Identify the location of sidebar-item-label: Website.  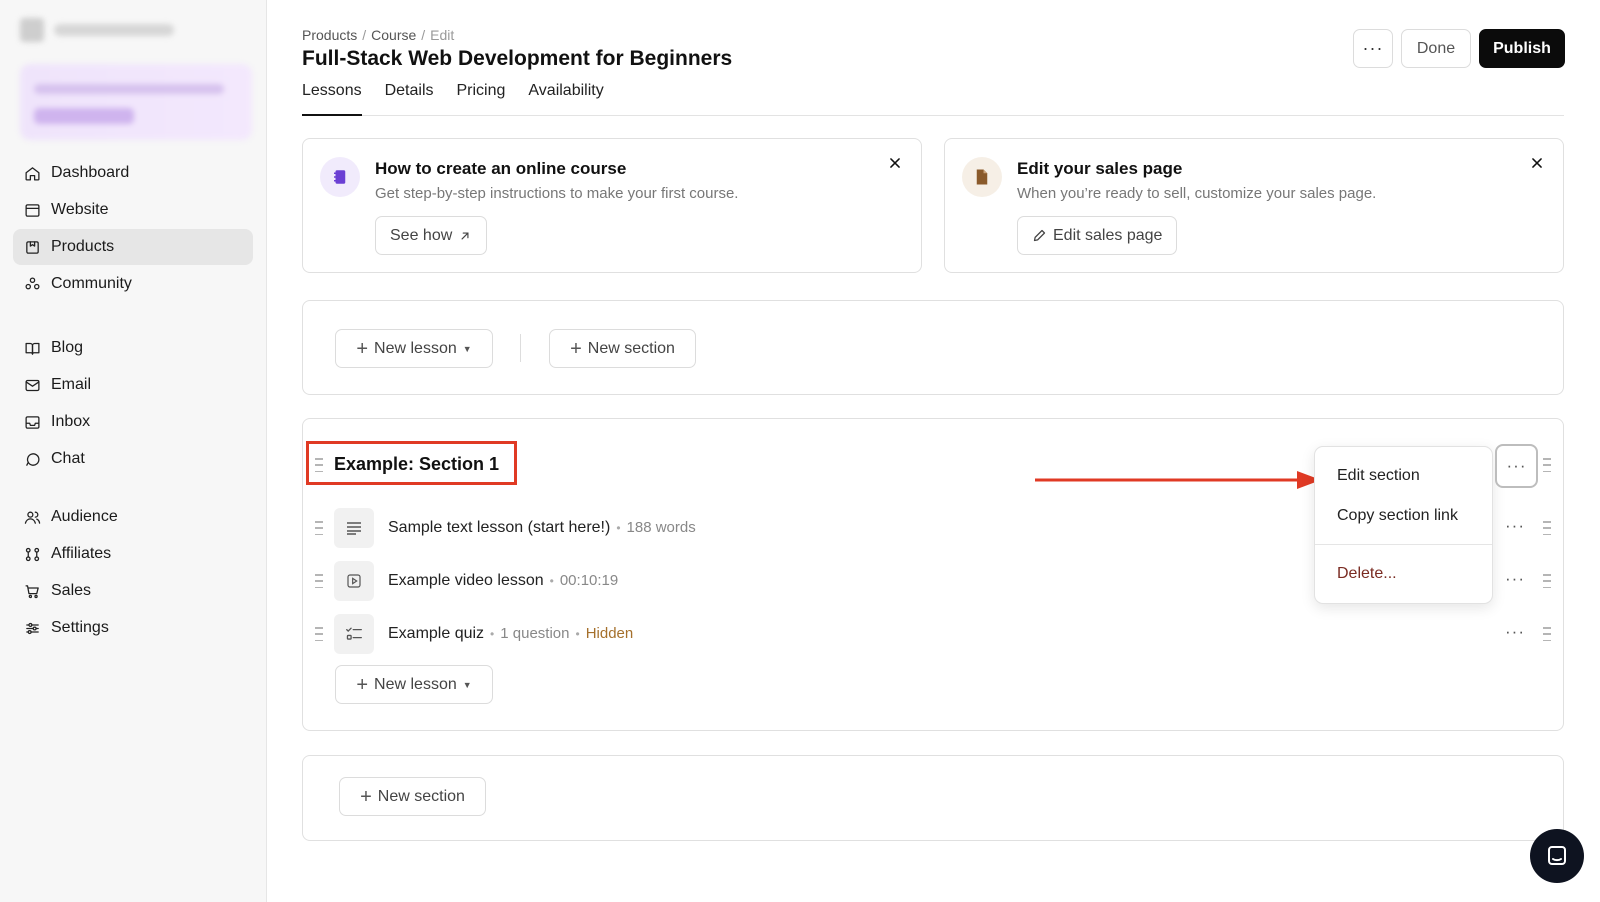
(80, 209).